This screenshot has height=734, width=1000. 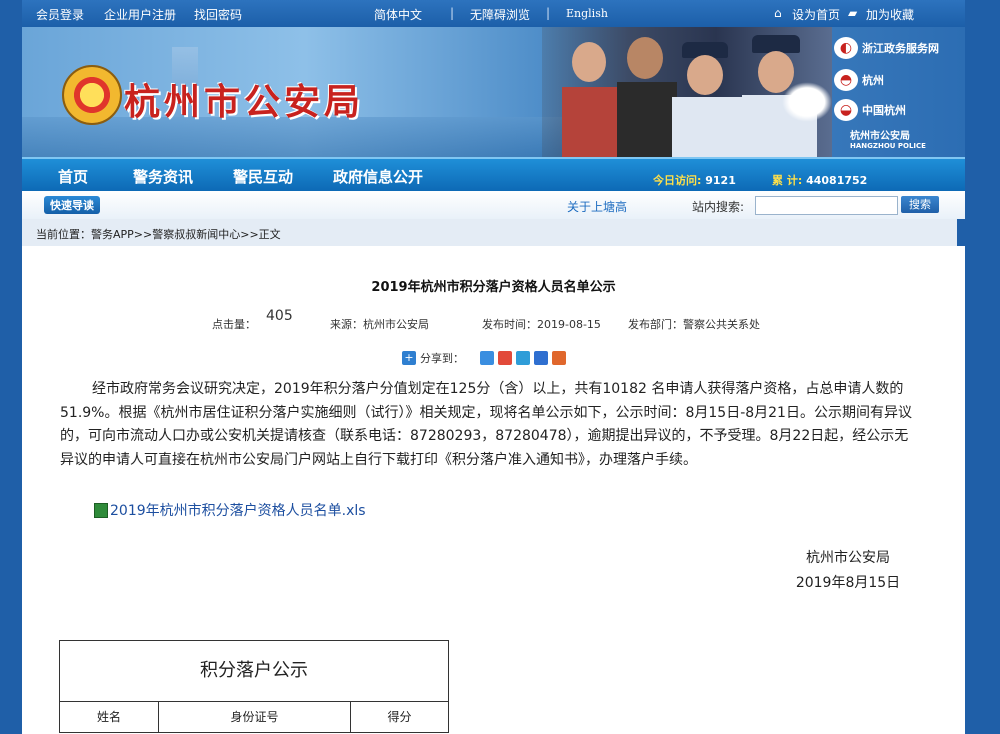 What do you see at coordinates (853, 13) in the screenshot?
I see `folder-icon: ▰` at bounding box center [853, 13].